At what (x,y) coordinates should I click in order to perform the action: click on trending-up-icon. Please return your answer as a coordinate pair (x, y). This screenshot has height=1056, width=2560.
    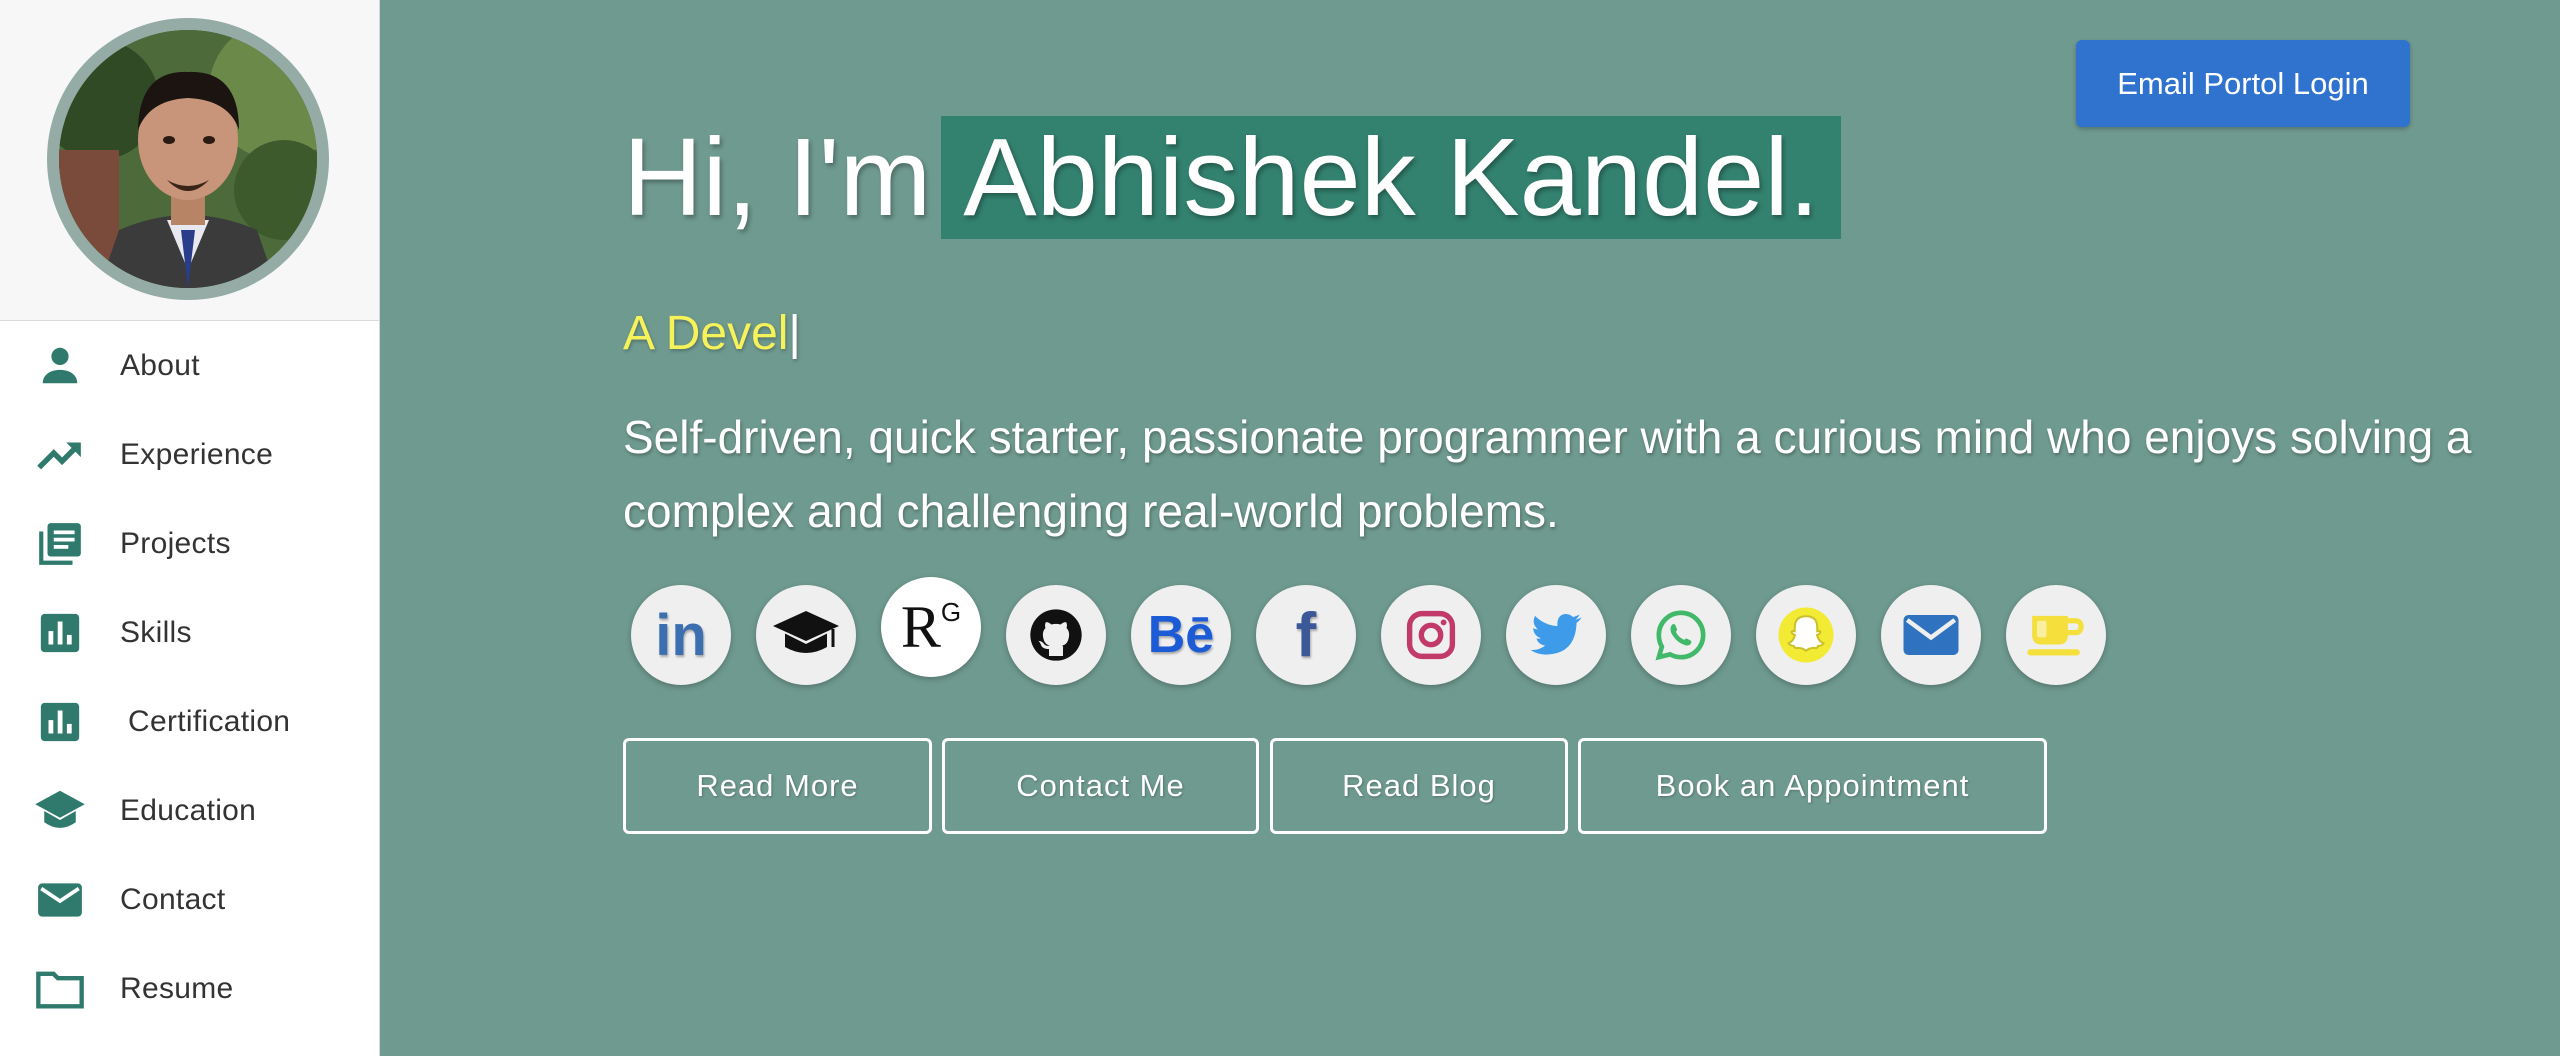
    Looking at the image, I should click on (60, 455).